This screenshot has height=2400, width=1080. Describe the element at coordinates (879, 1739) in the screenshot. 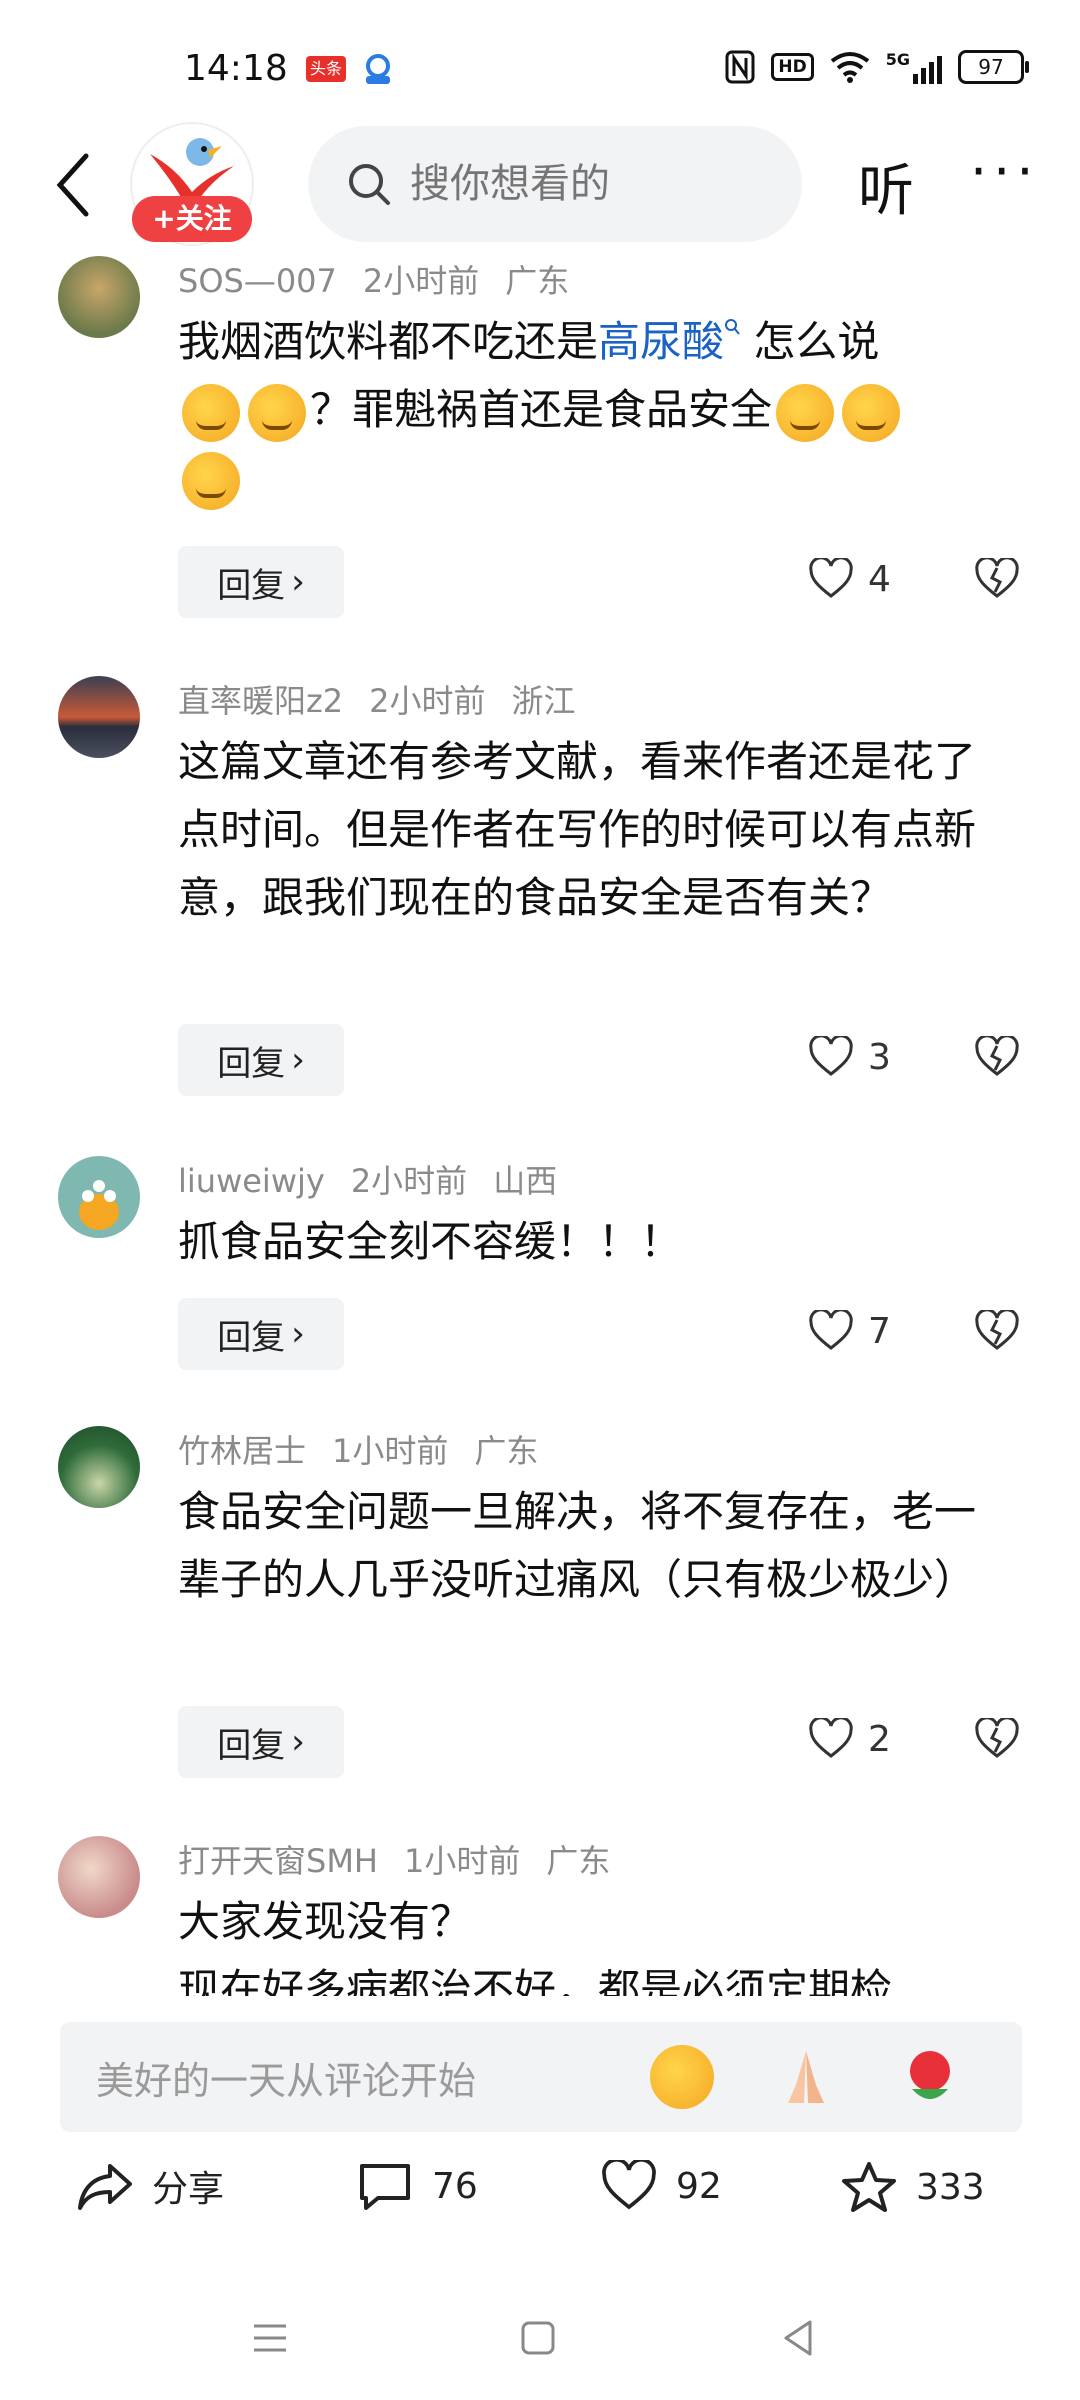

I see `like-count: 2` at that location.